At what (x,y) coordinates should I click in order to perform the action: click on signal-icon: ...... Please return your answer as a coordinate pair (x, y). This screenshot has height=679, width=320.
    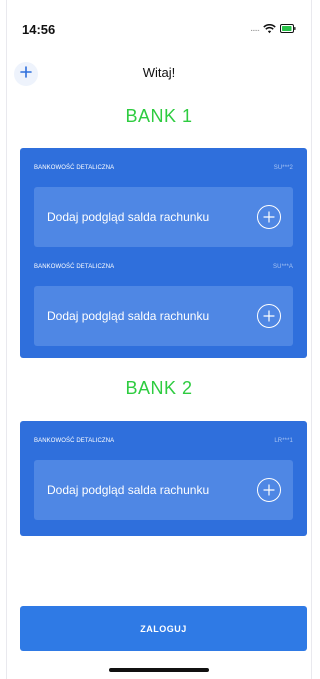
    Looking at the image, I should click on (255, 28).